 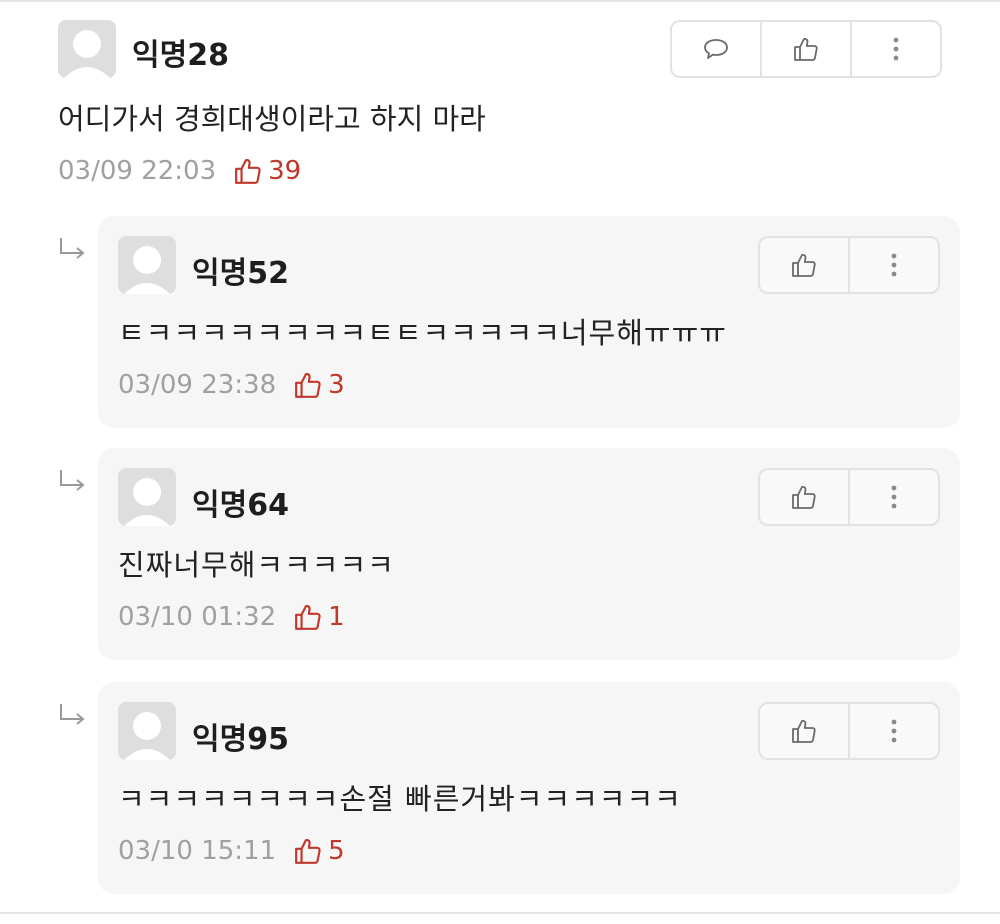 I want to click on reply-author: 익명64, so click(x=240, y=505).